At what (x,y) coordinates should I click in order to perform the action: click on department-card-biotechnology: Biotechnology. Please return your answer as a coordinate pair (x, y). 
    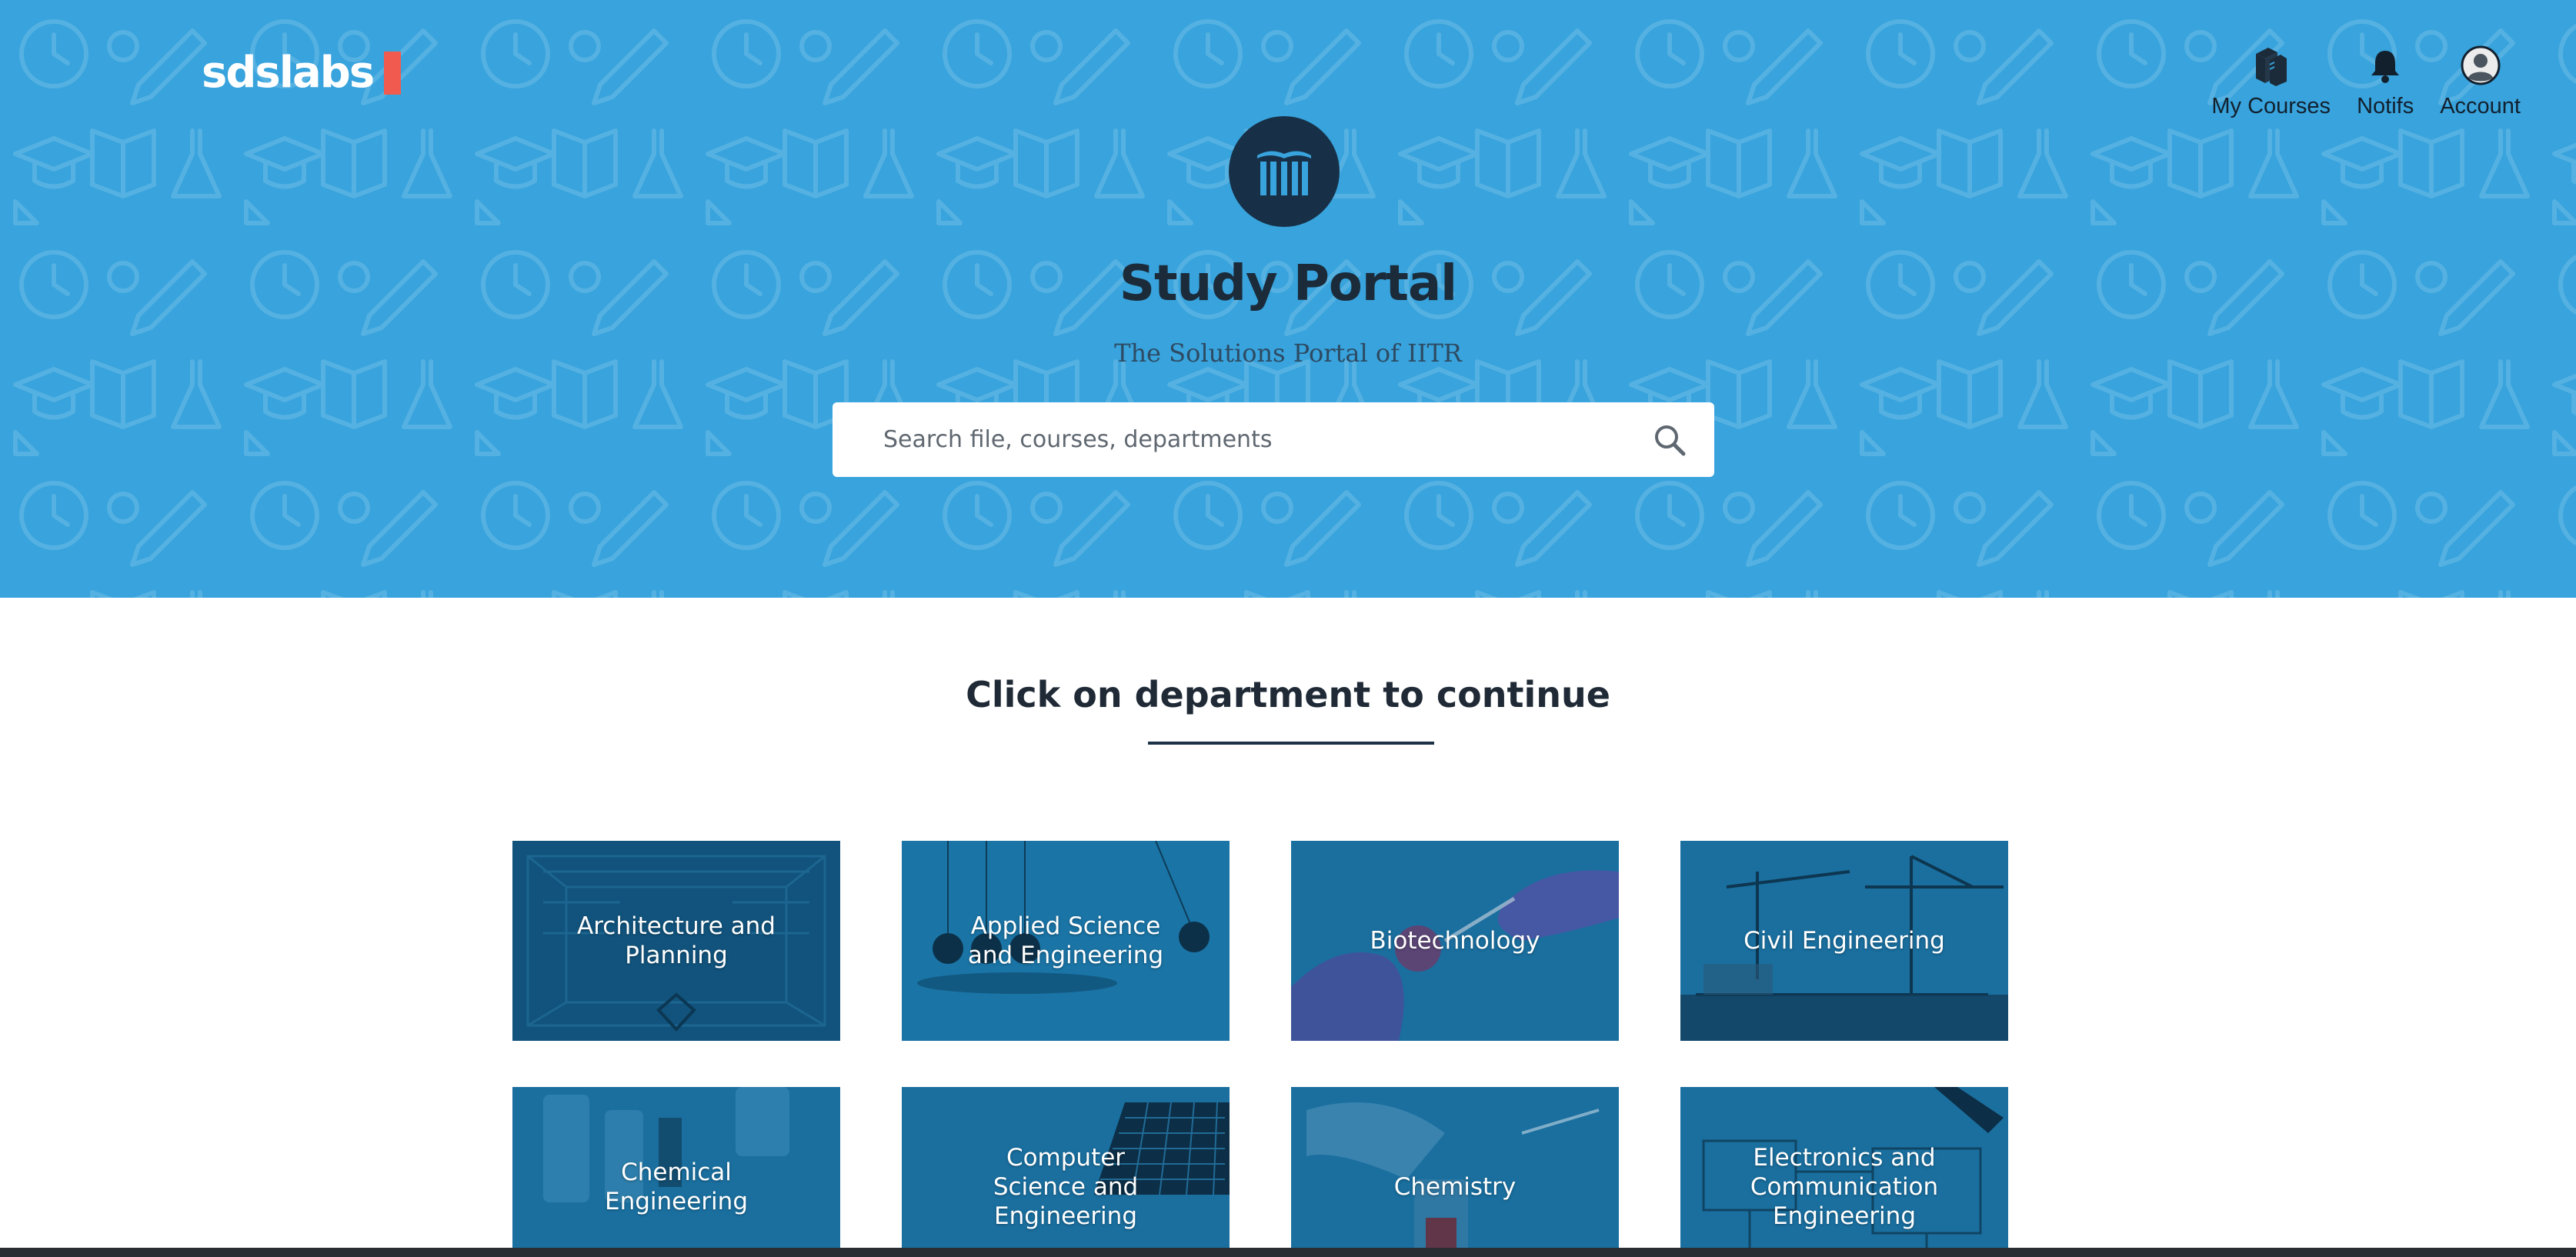
    Looking at the image, I should click on (1455, 941).